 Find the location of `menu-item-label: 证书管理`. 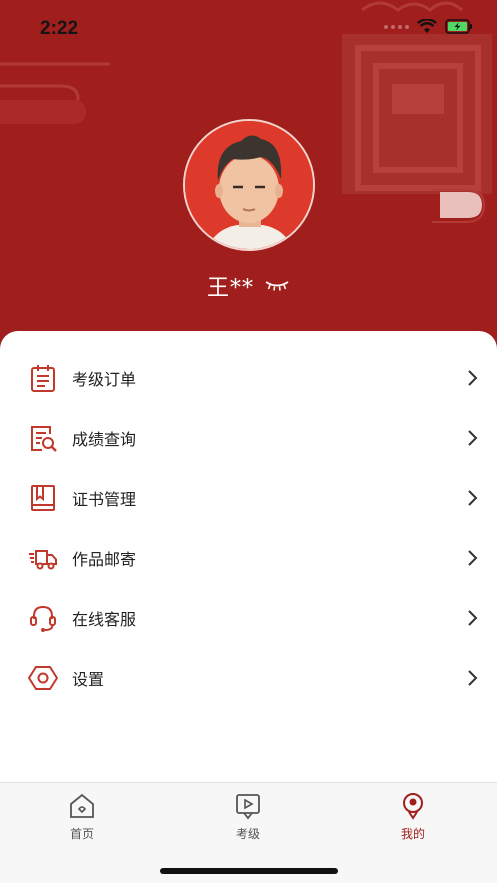

menu-item-label: 证书管理 is located at coordinates (104, 499).